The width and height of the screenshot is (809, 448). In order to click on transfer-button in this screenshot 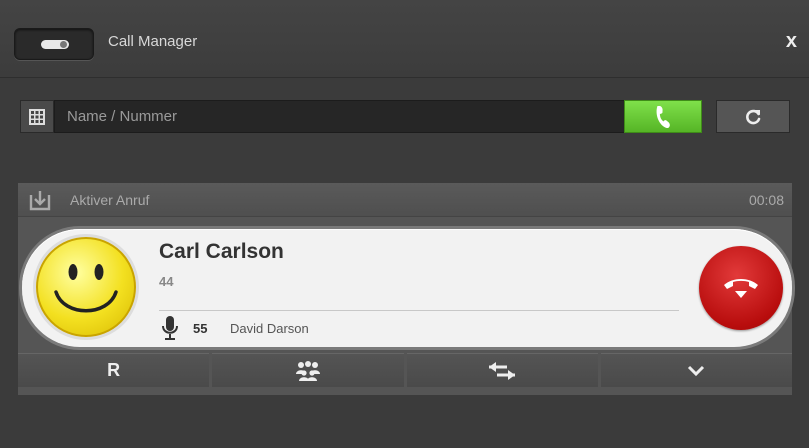, I will do `click(502, 370)`.